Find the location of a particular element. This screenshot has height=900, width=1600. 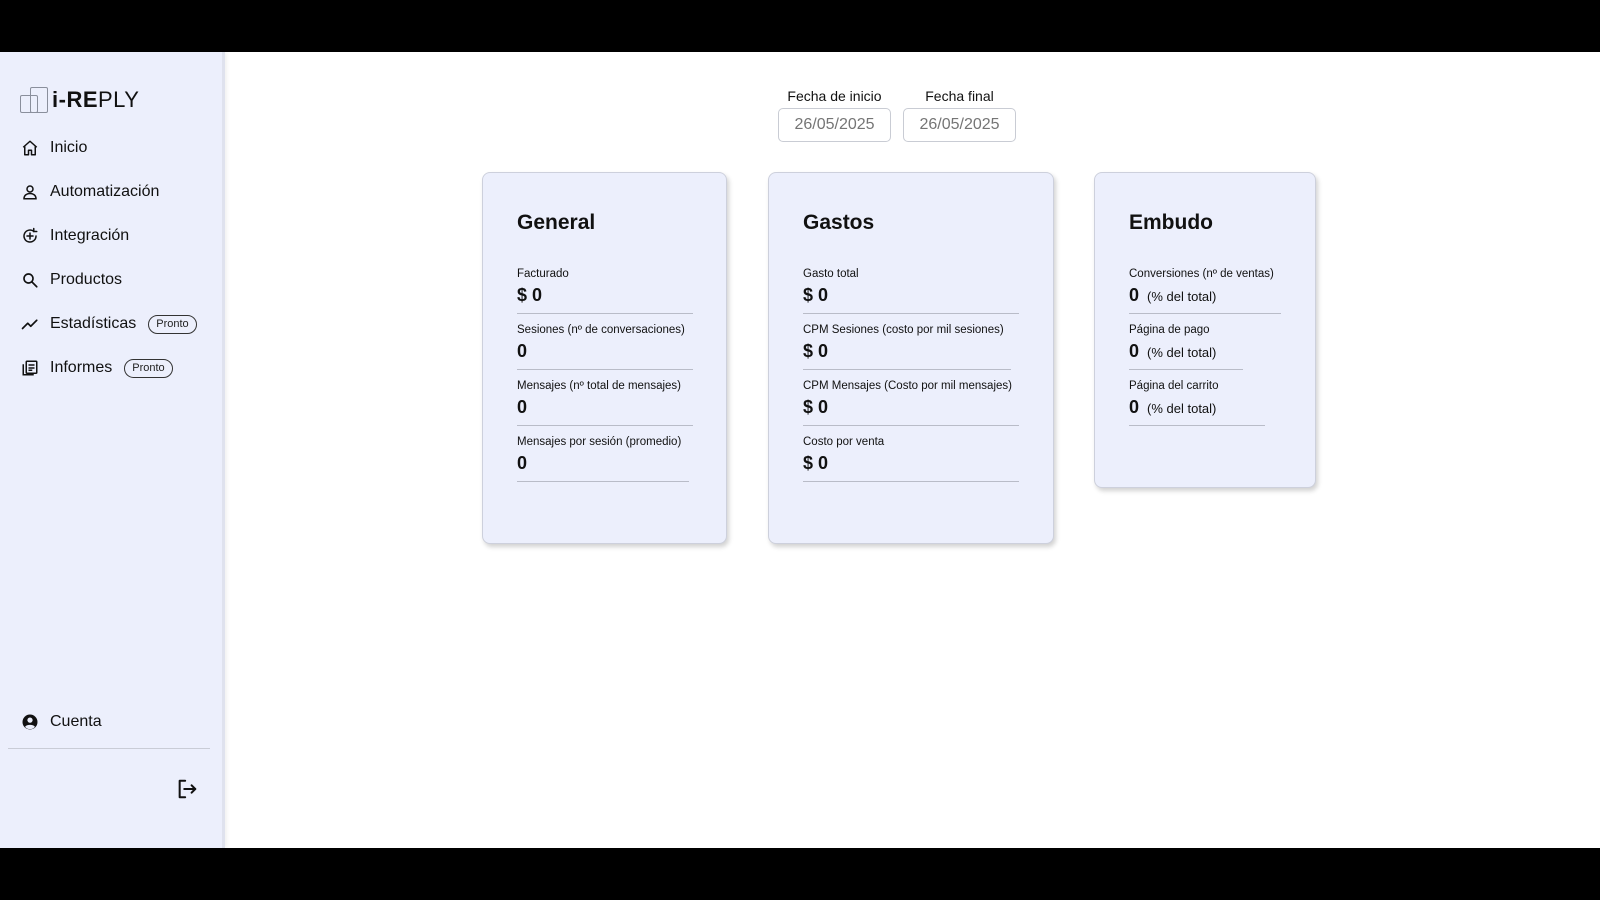

metric-label: CPM Mensajes (Costo por mil mensajes) is located at coordinates (907, 386).